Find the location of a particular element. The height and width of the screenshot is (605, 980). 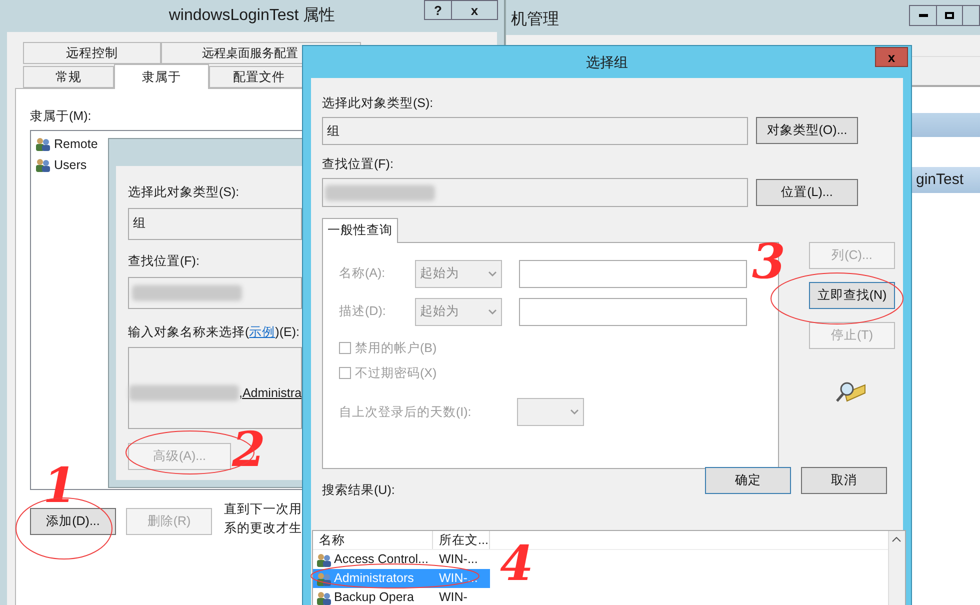

window-title: windowsLoginTest 属性 is located at coordinates (252, 16).